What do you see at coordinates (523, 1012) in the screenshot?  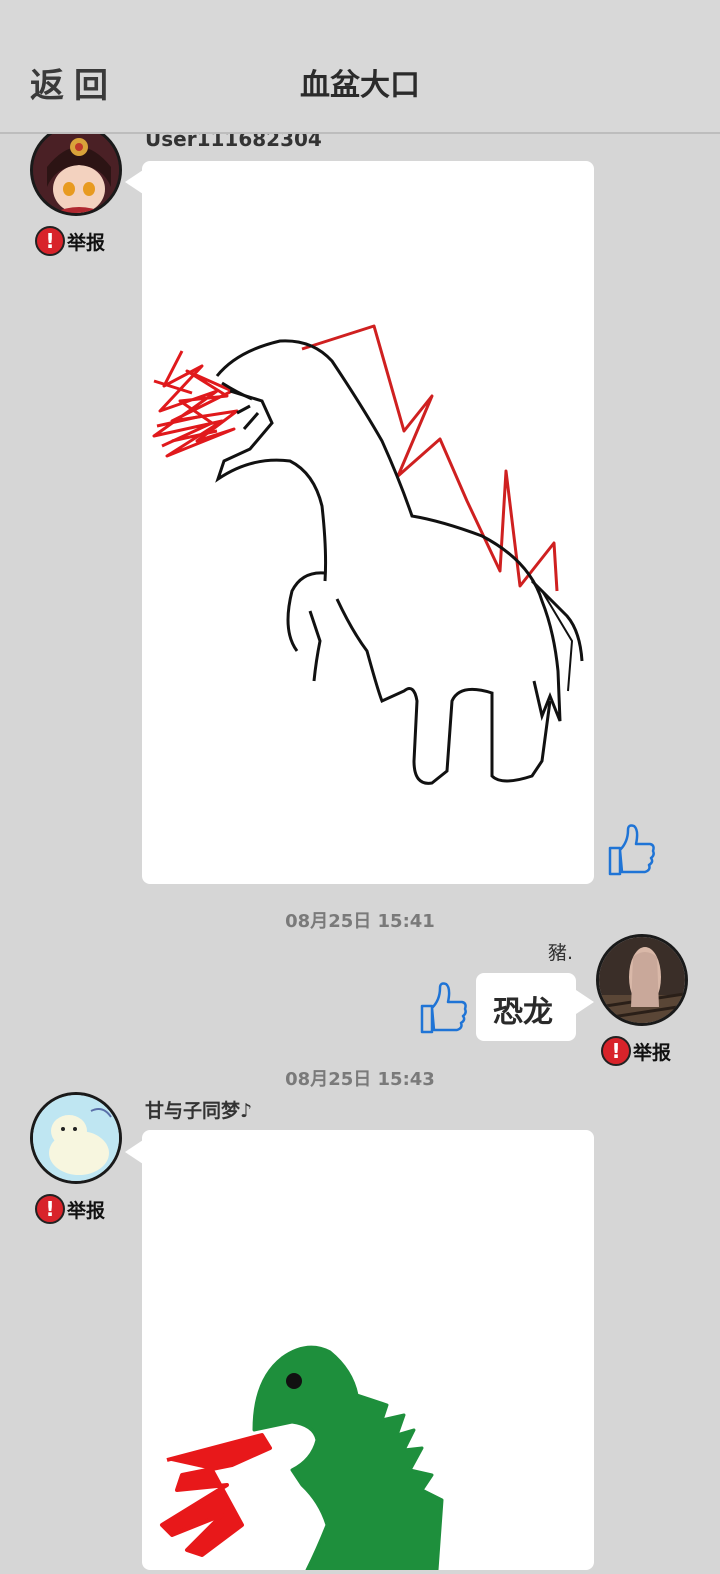 I see `message-text: 恐龙` at bounding box center [523, 1012].